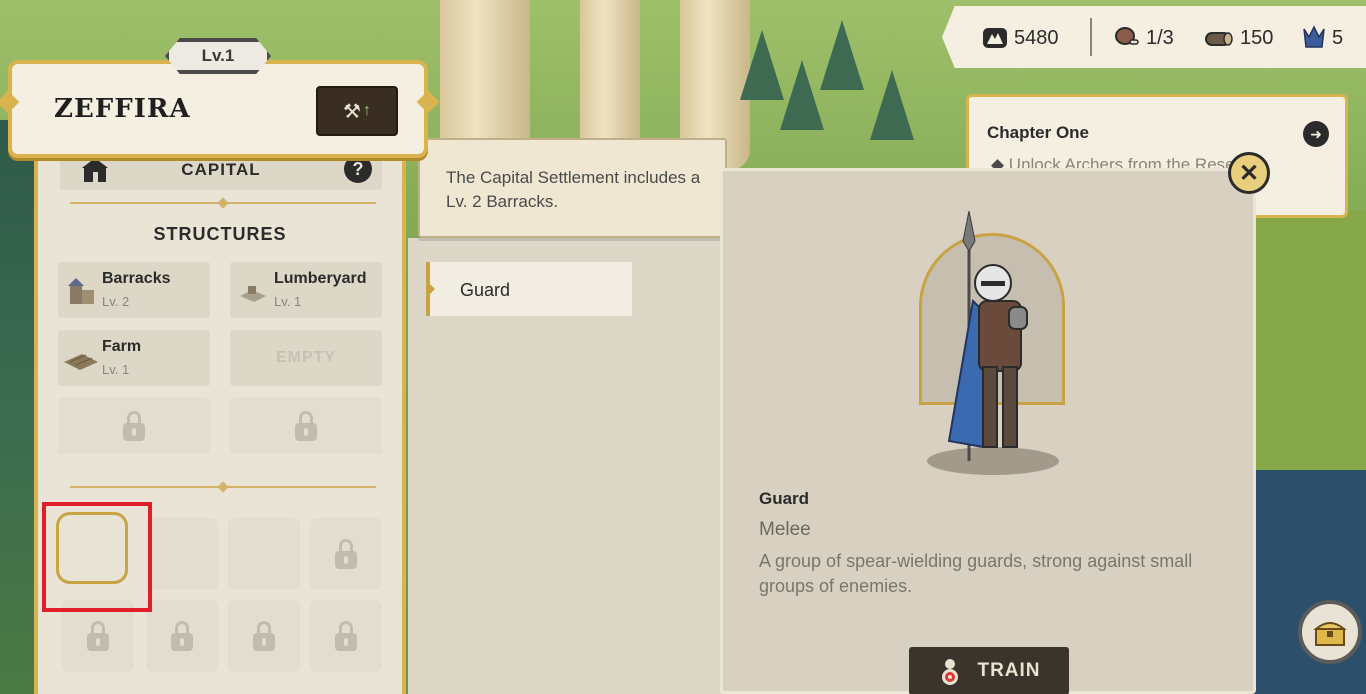  I want to click on food-value: 1/3, so click(1160, 37).